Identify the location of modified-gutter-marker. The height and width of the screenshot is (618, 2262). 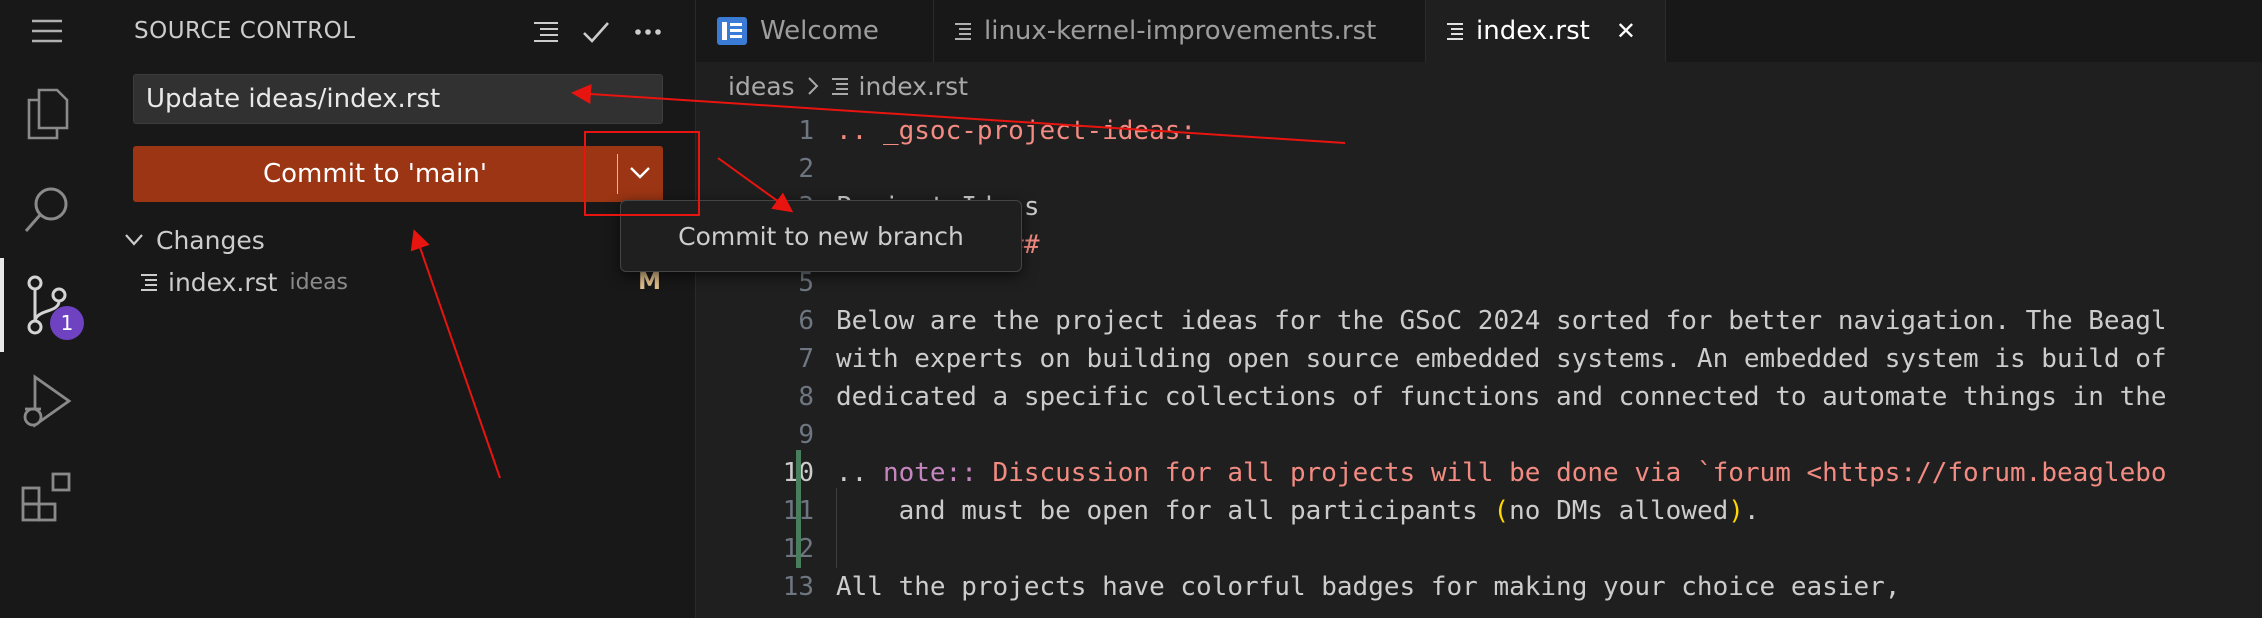
(798, 509).